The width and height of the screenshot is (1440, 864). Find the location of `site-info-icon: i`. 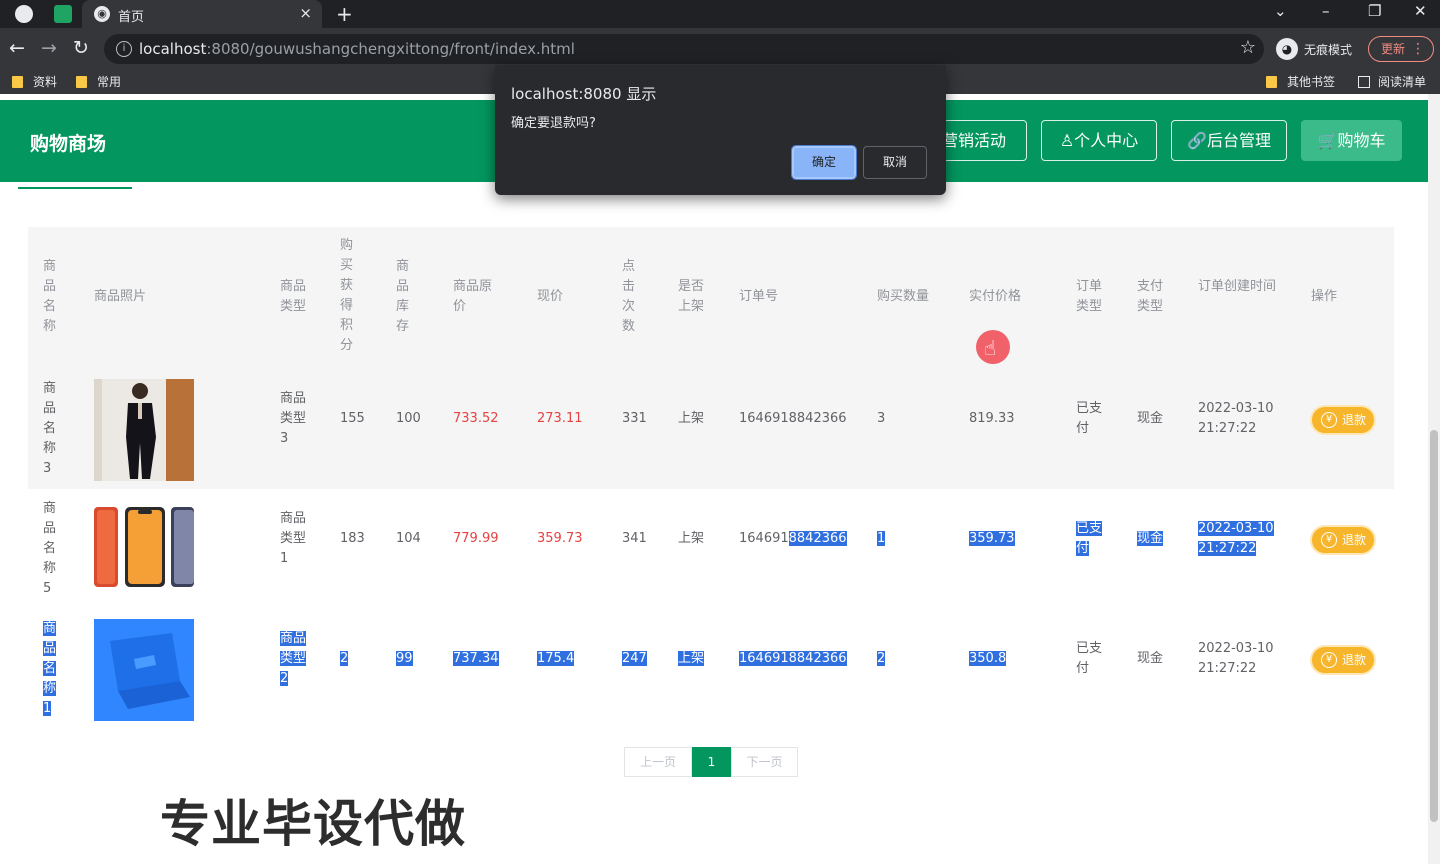

site-info-icon: i is located at coordinates (124, 49).